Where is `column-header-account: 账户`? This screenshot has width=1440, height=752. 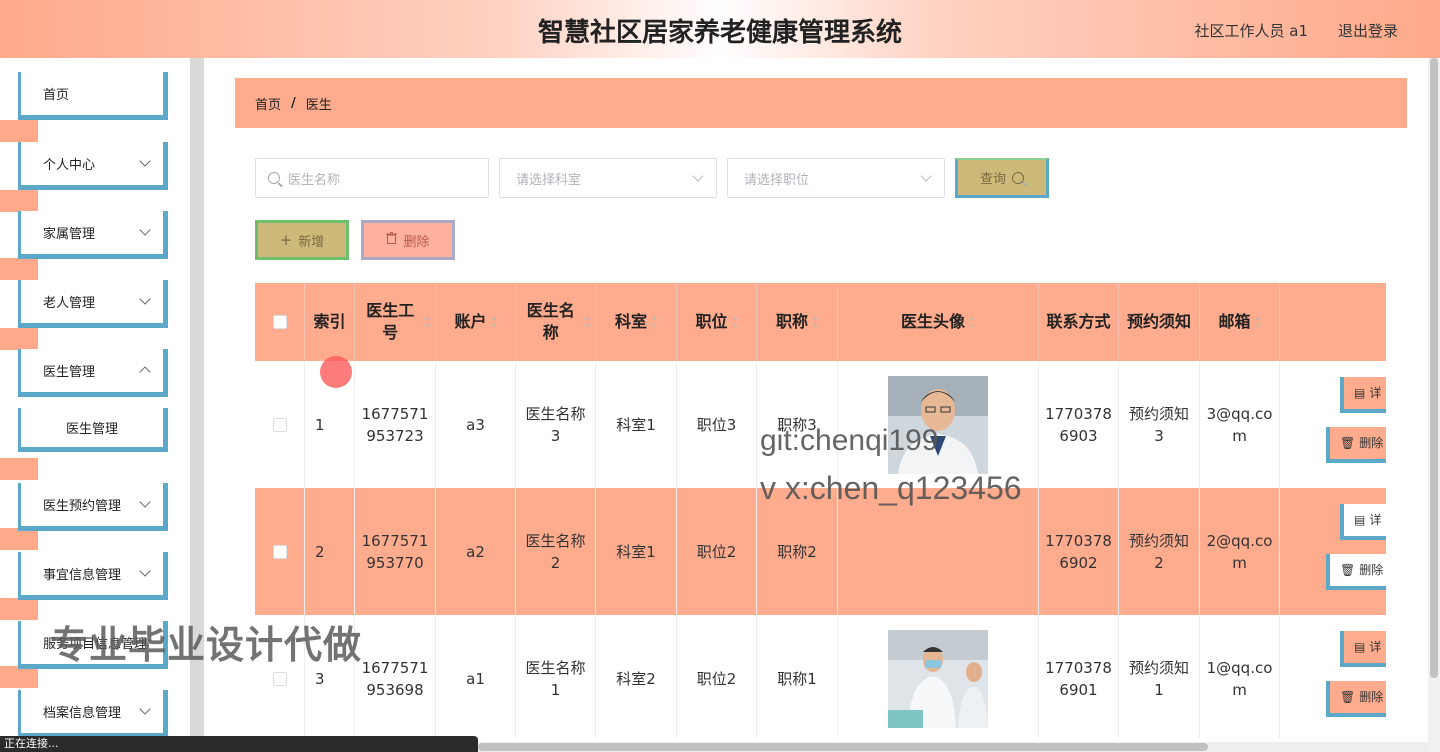 column-header-account: 账户 is located at coordinates (476, 322).